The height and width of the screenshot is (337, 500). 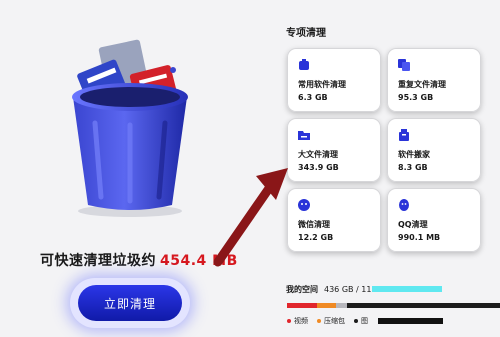 What do you see at coordinates (419, 237) in the screenshot?
I see `card-size: 990.1 MB` at bounding box center [419, 237].